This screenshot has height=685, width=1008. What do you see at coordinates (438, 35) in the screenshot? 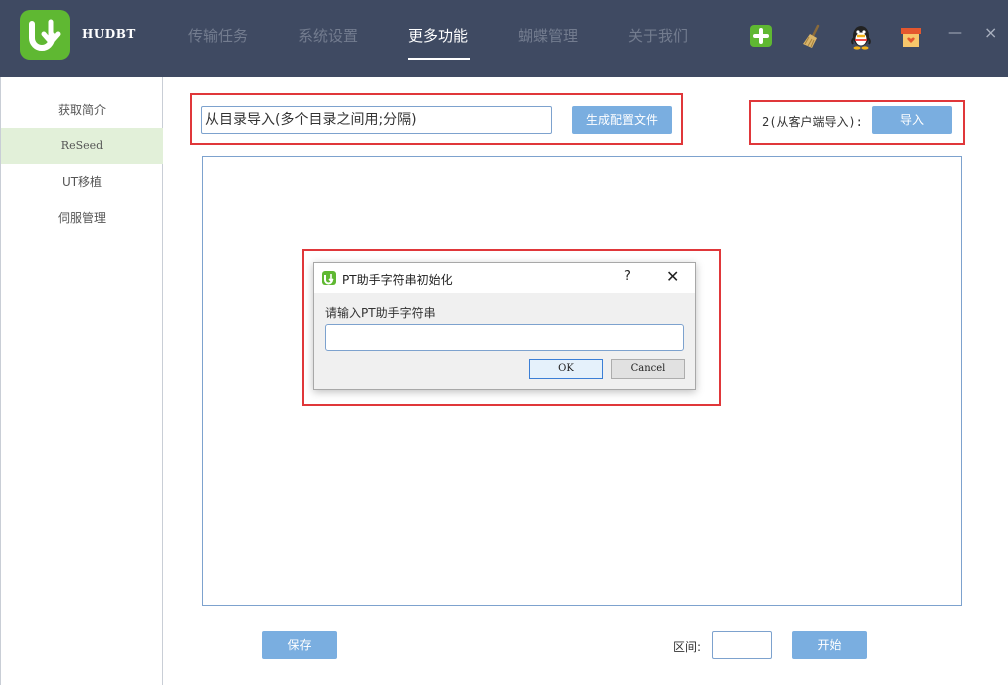
I see `tab-more-features: 更多功能` at bounding box center [438, 35].